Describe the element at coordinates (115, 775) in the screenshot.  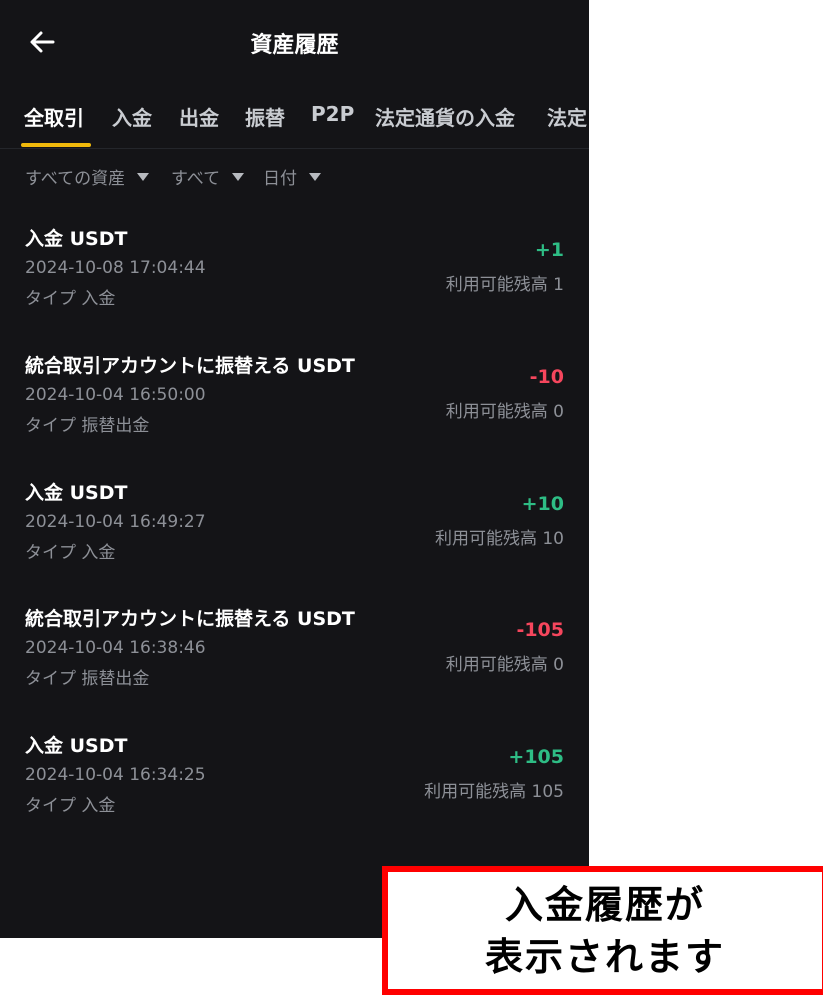
I see `transaction-datetime: 2024-10-04 16:34:25` at that location.